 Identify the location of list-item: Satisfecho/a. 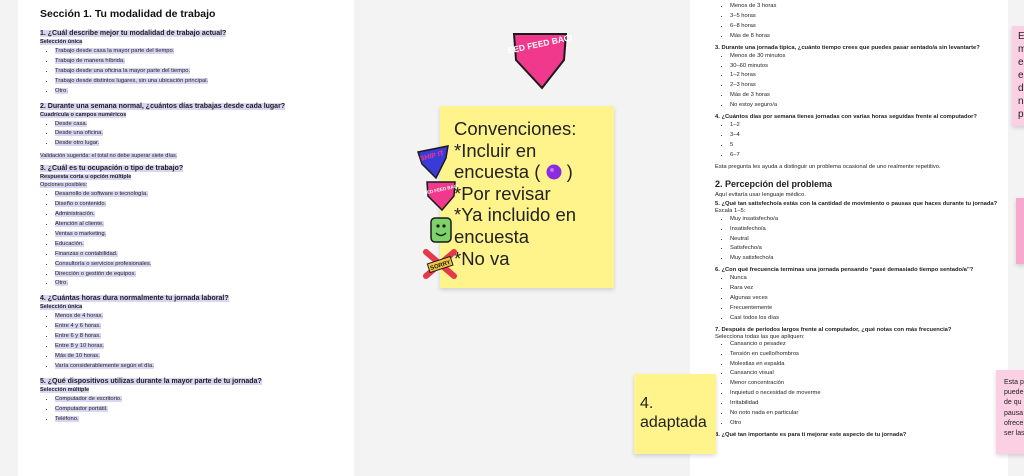
(864, 249).